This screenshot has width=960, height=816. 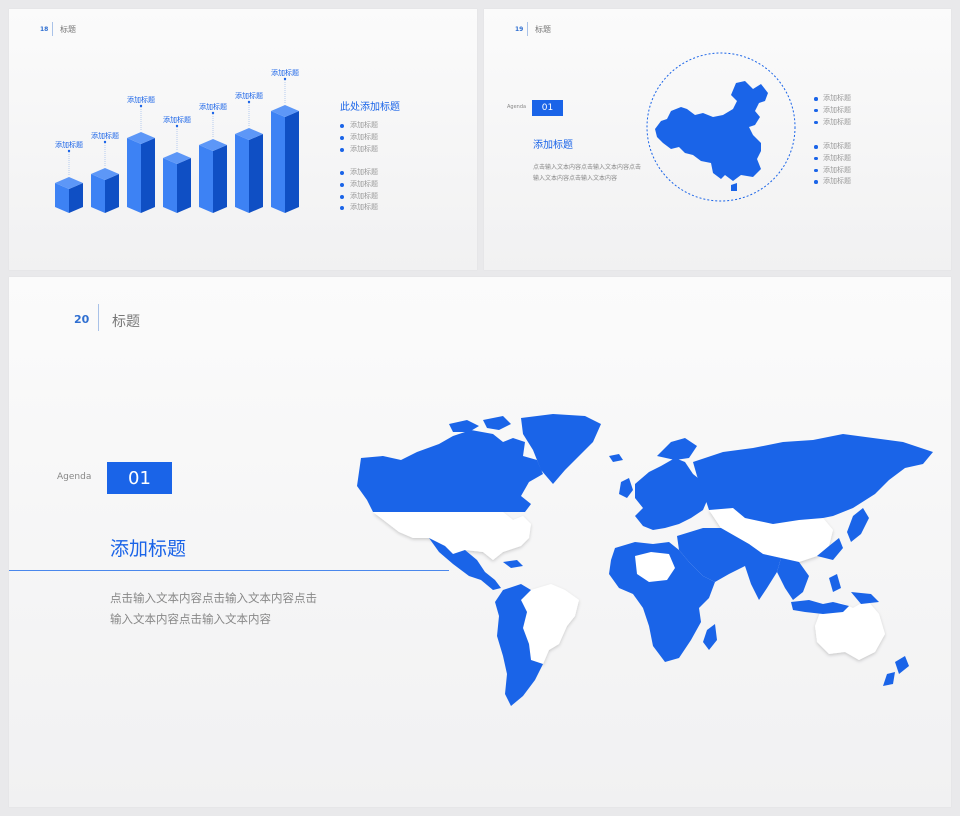 I want to click on page-number: 18, so click(x=44, y=29).